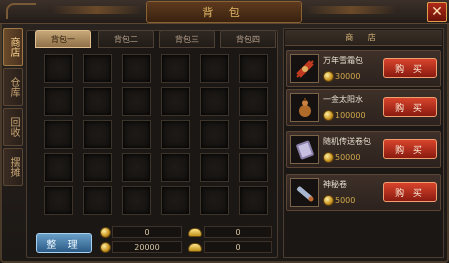 This screenshot has width=449, height=263. I want to click on item-price: 30000, so click(348, 76).